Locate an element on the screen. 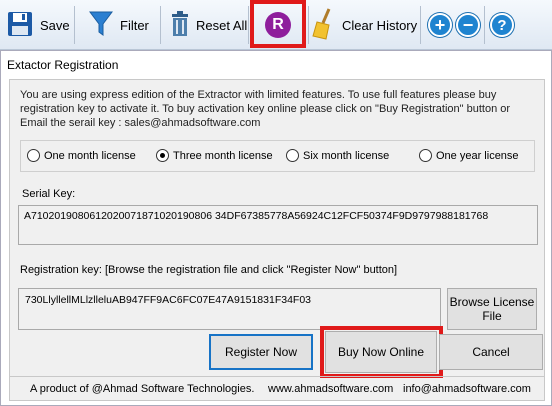 The height and width of the screenshot is (406, 552). radio-three-month: Three month license is located at coordinates (214, 155).